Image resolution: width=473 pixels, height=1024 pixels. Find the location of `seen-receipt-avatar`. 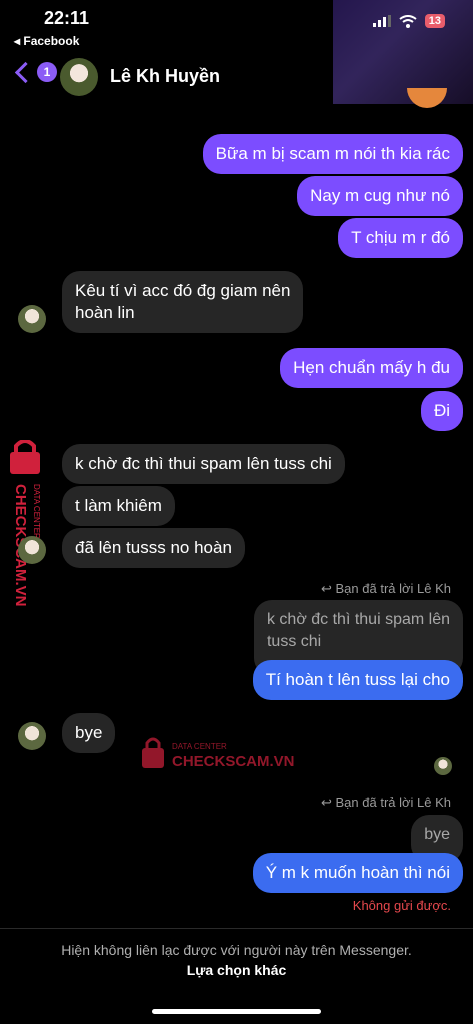

seen-receipt-avatar is located at coordinates (443, 766).